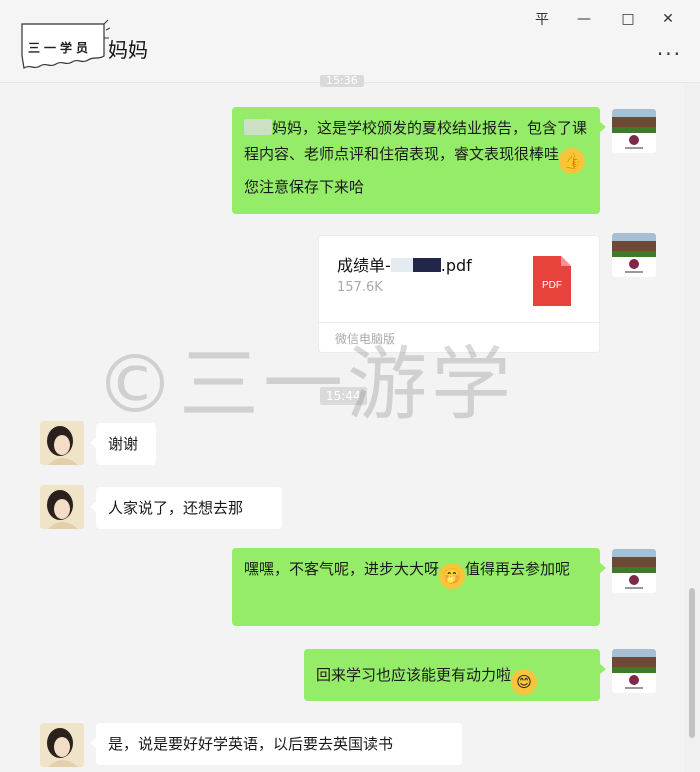  I want to click on happy-face-icon: 😊, so click(524, 682).